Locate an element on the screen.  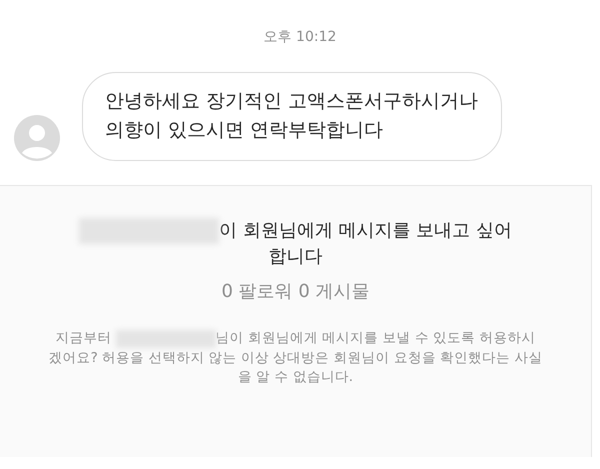
notice-text: 겠어요? 허용을 선택하지 않는 이상 상대방은 회원님이 요청을 확인했다는 사실을 알 수 없습니다. is located at coordinates (296, 368).